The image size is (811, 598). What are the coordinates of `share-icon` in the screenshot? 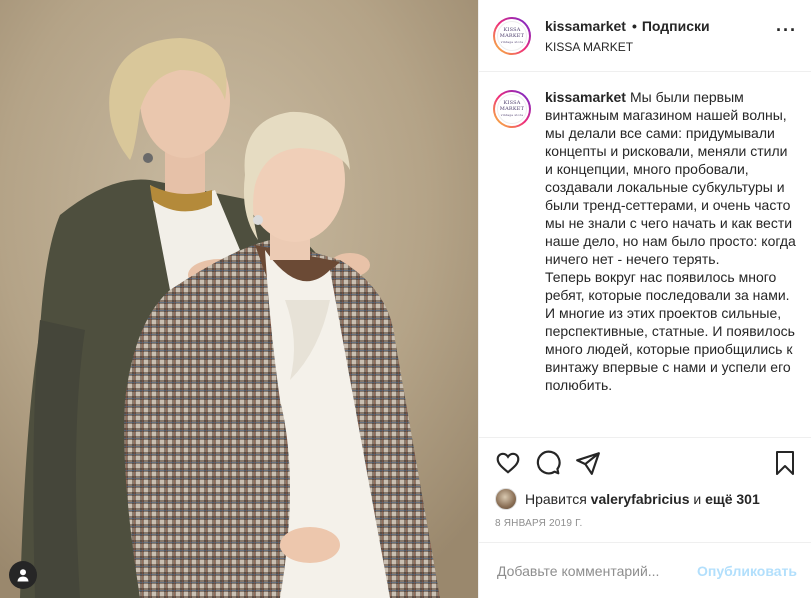 It's located at (588, 463).